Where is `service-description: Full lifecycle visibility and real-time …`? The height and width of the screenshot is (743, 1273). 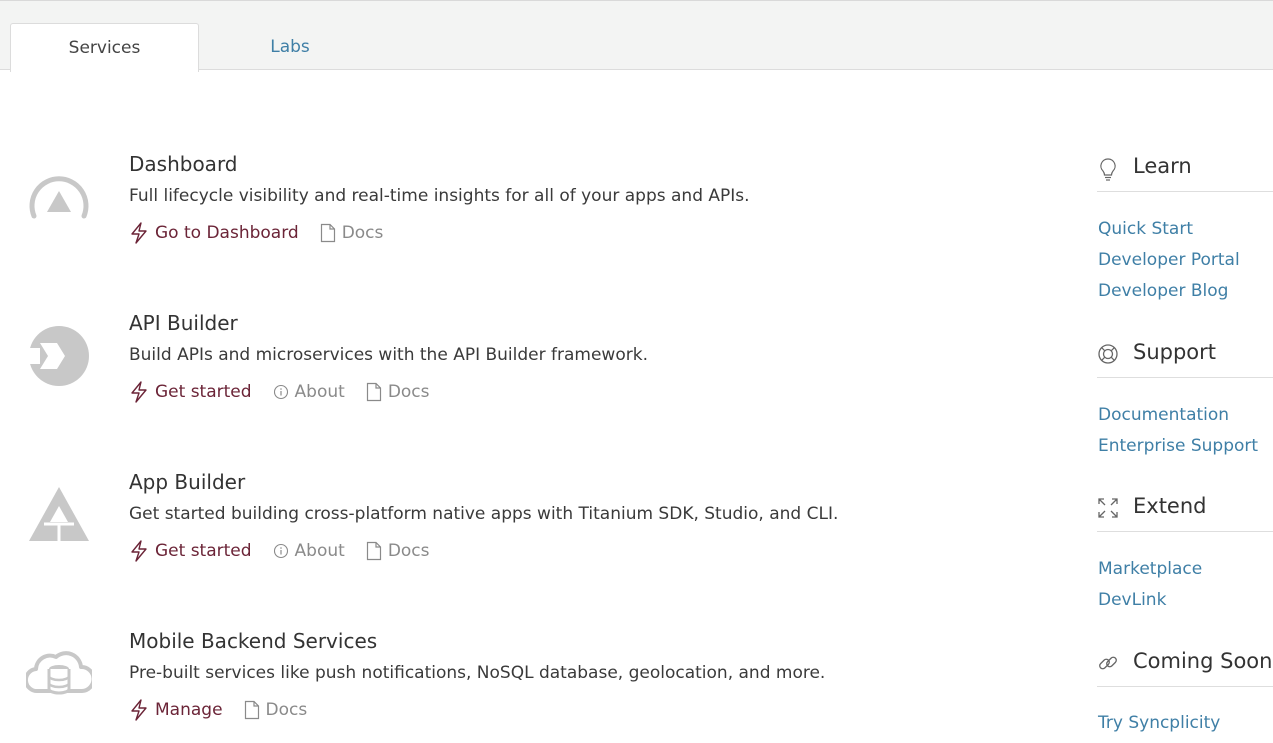
service-description: Full lifecycle visibility and real-time … is located at coordinates (439, 196).